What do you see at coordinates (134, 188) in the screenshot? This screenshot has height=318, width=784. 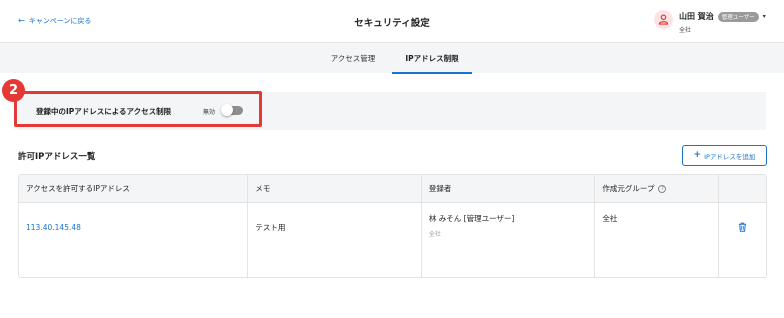 I see `column-header: アクセスを許可するIPアドレス` at bounding box center [134, 188].